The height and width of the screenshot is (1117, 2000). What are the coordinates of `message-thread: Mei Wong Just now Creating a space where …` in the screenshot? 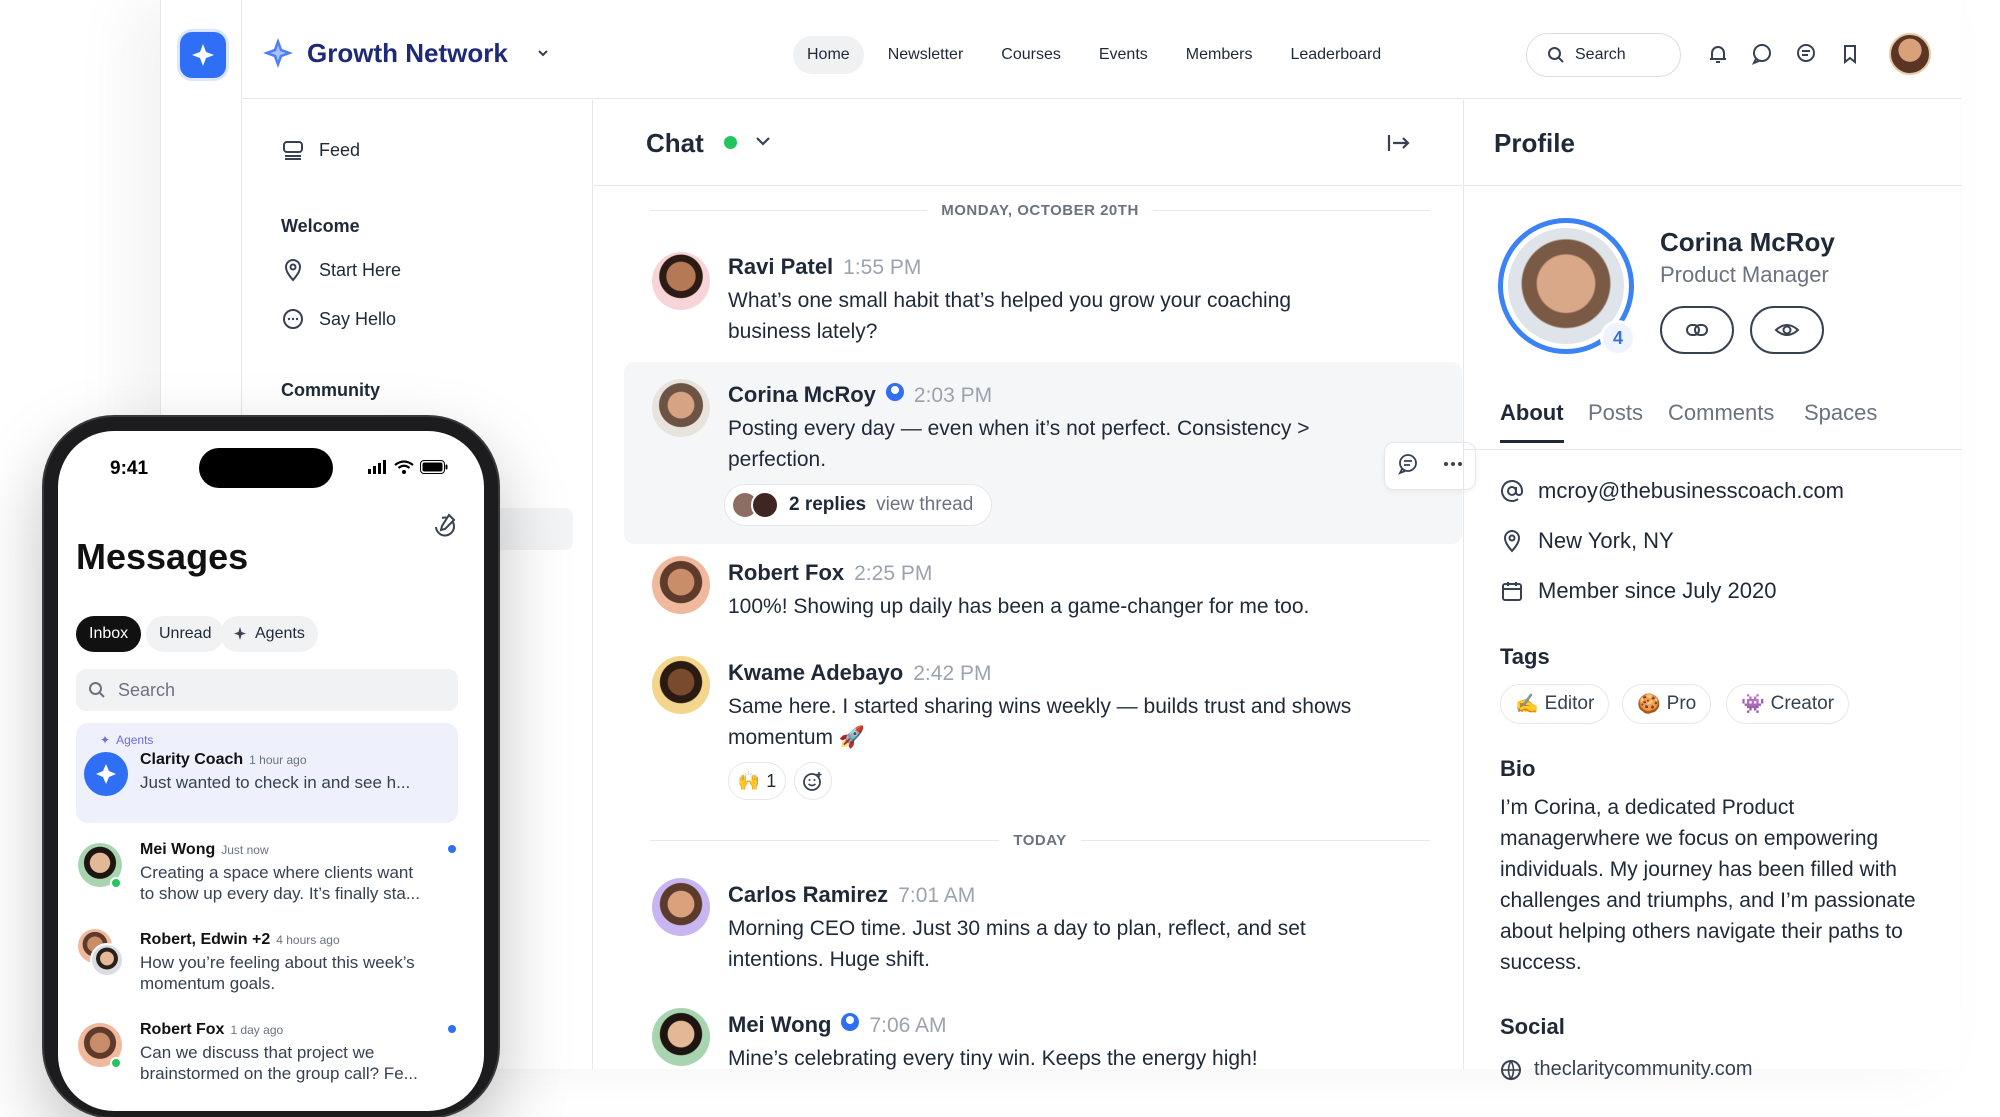 It's located at (267, 875).